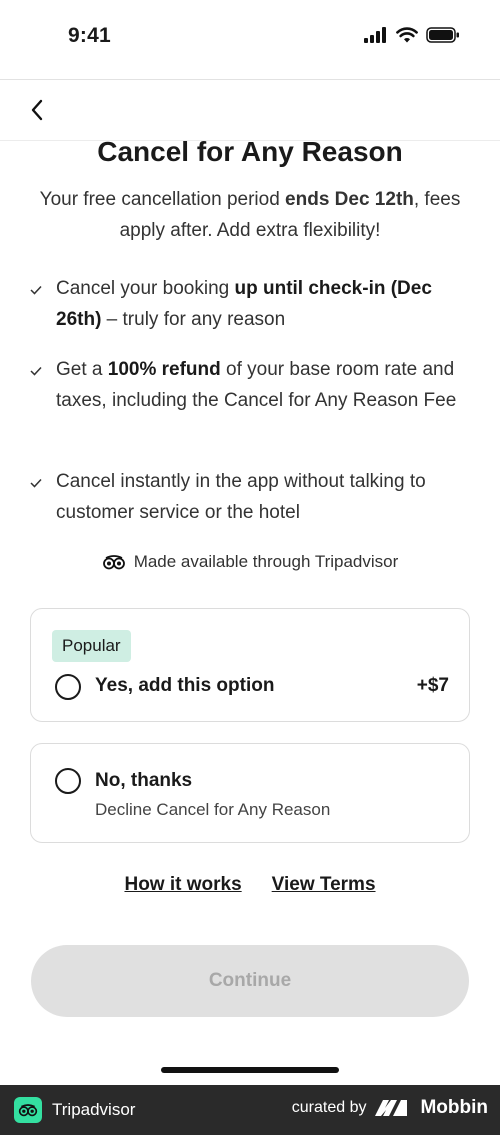 This screenshot has height=1135, width=500. I want to click on continue-button: Continue, so click(250, 981).